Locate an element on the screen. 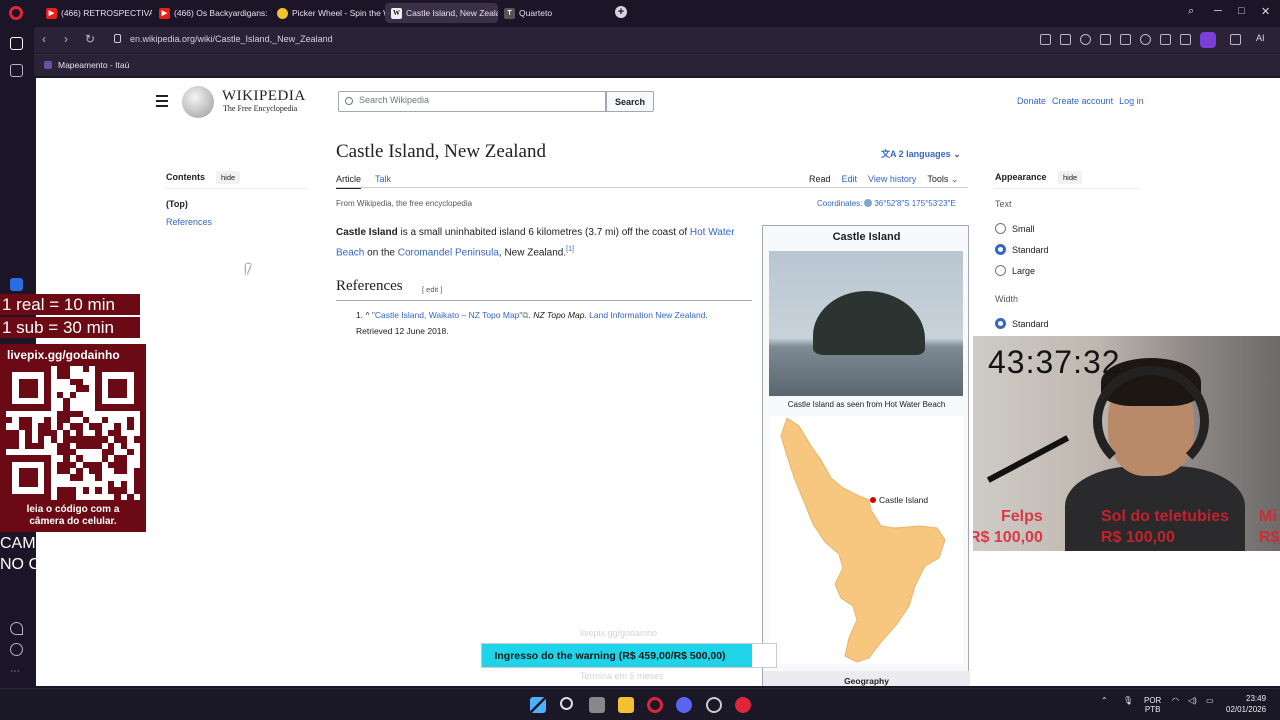 The height and width of the screenshot is (720, 1280). camera-icon is located at coordinates (1065, 39).